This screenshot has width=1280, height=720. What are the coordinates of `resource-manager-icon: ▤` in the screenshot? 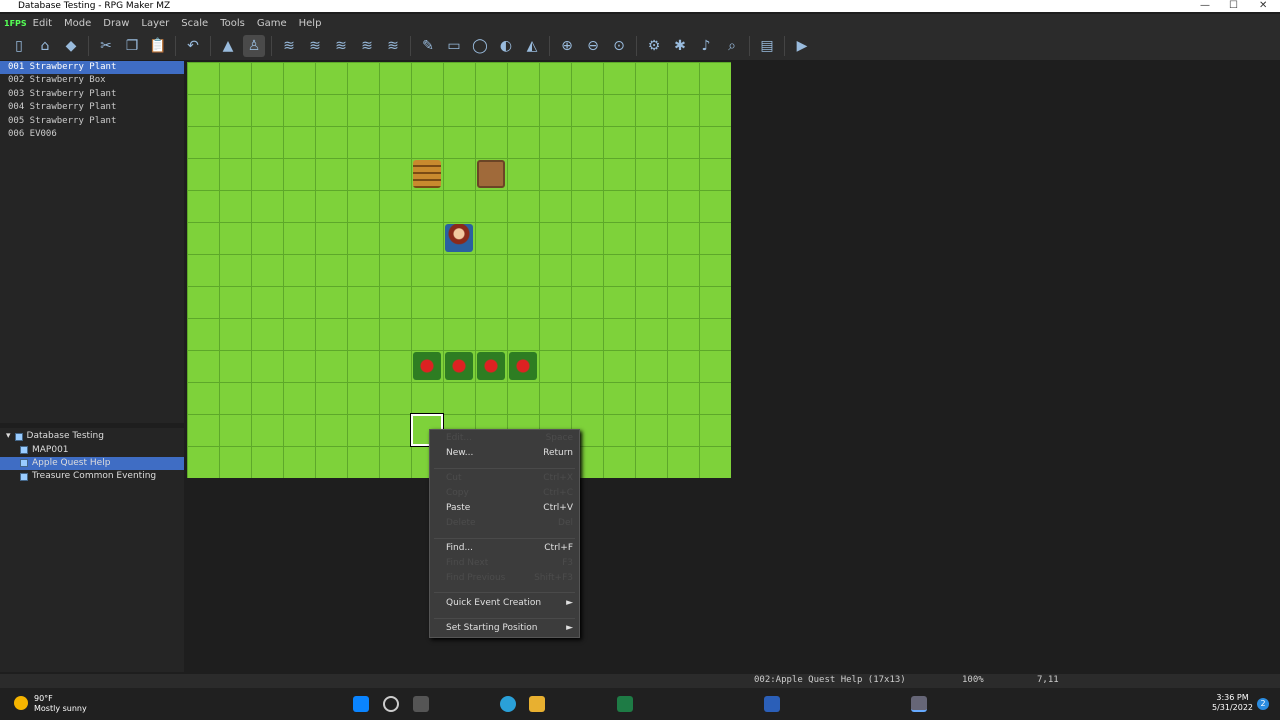 It's located at (767, 46).